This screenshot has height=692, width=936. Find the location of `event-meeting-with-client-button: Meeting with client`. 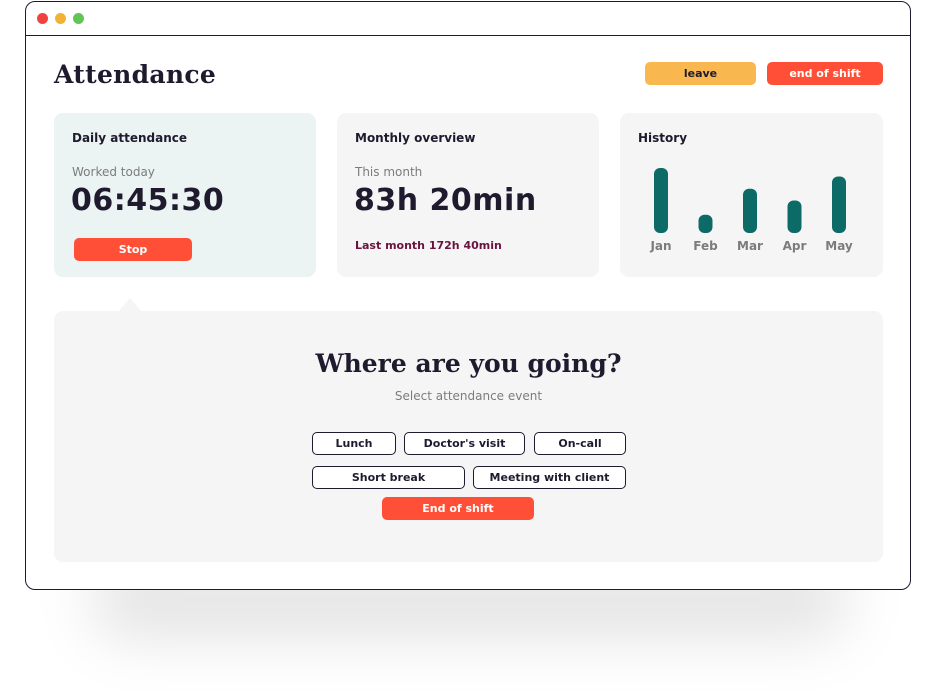

event-meeting-with-client-button: Meeting with client is located at coordinates (549, 477).